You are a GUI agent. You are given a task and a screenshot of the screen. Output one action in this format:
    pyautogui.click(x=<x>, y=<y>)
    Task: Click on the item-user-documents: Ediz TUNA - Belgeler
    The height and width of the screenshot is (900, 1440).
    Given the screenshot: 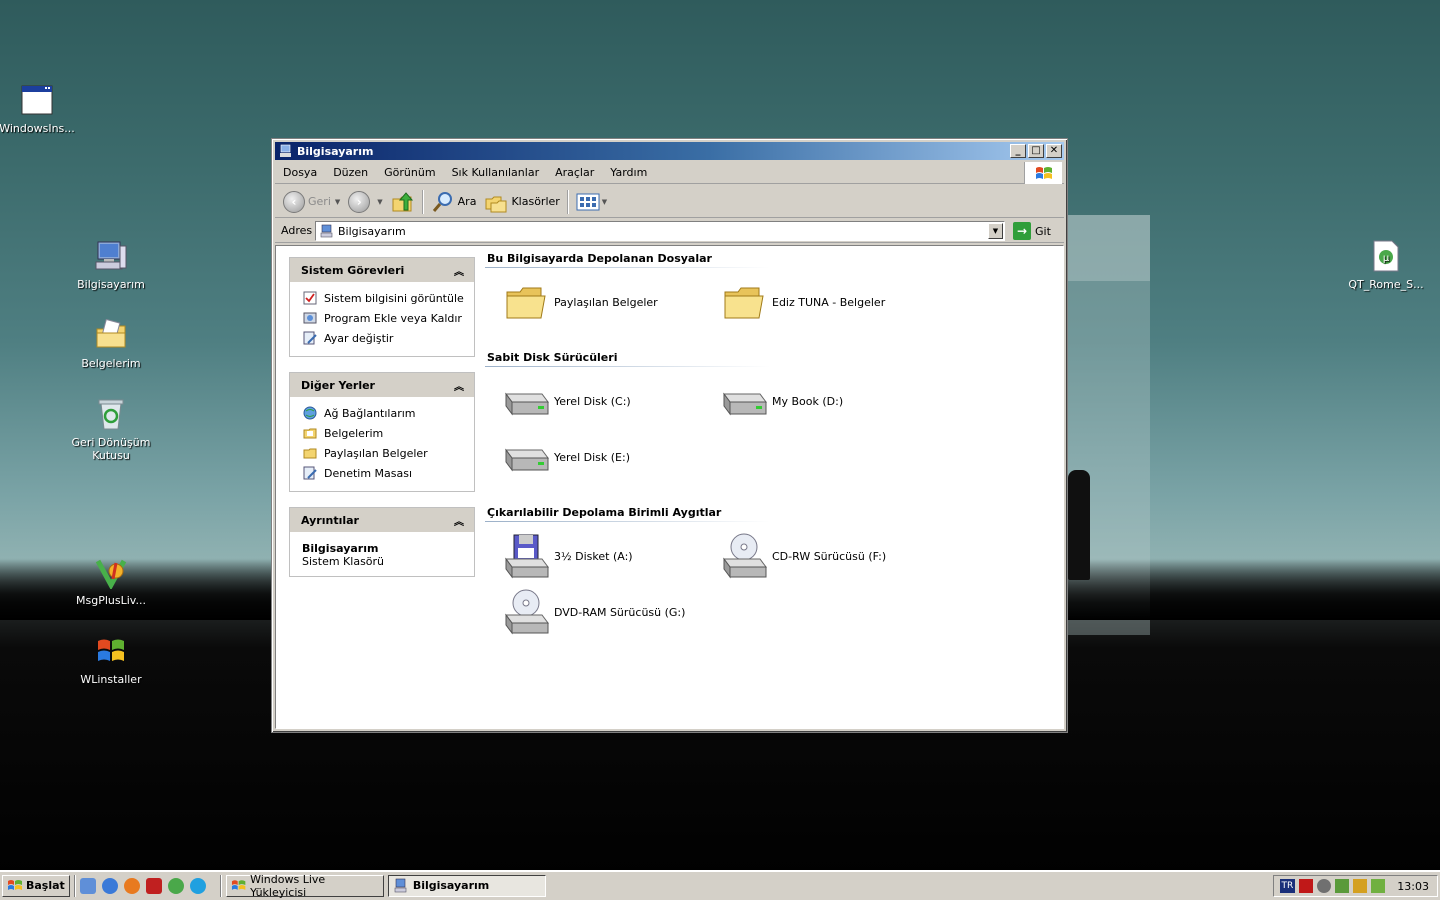 What is the action you would take?
    pyautogui.click(x=802, y=302)
    